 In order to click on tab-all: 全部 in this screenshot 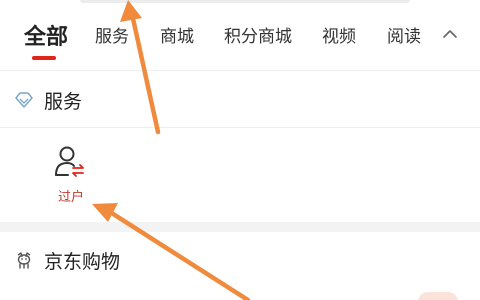, I will do `click(46, 35)`.